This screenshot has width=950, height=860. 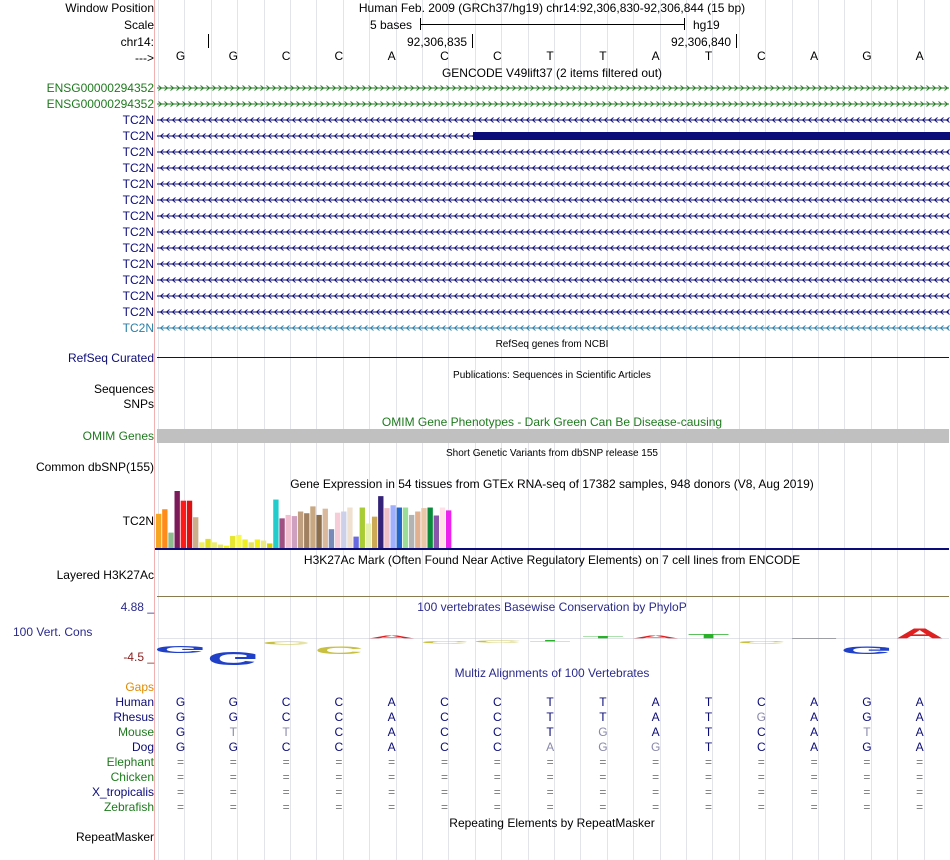 What do you see at coordinates (136, 732) in the screenshot?
I see `multiz-species-label: Mouse` at bounding box center [136, 732].